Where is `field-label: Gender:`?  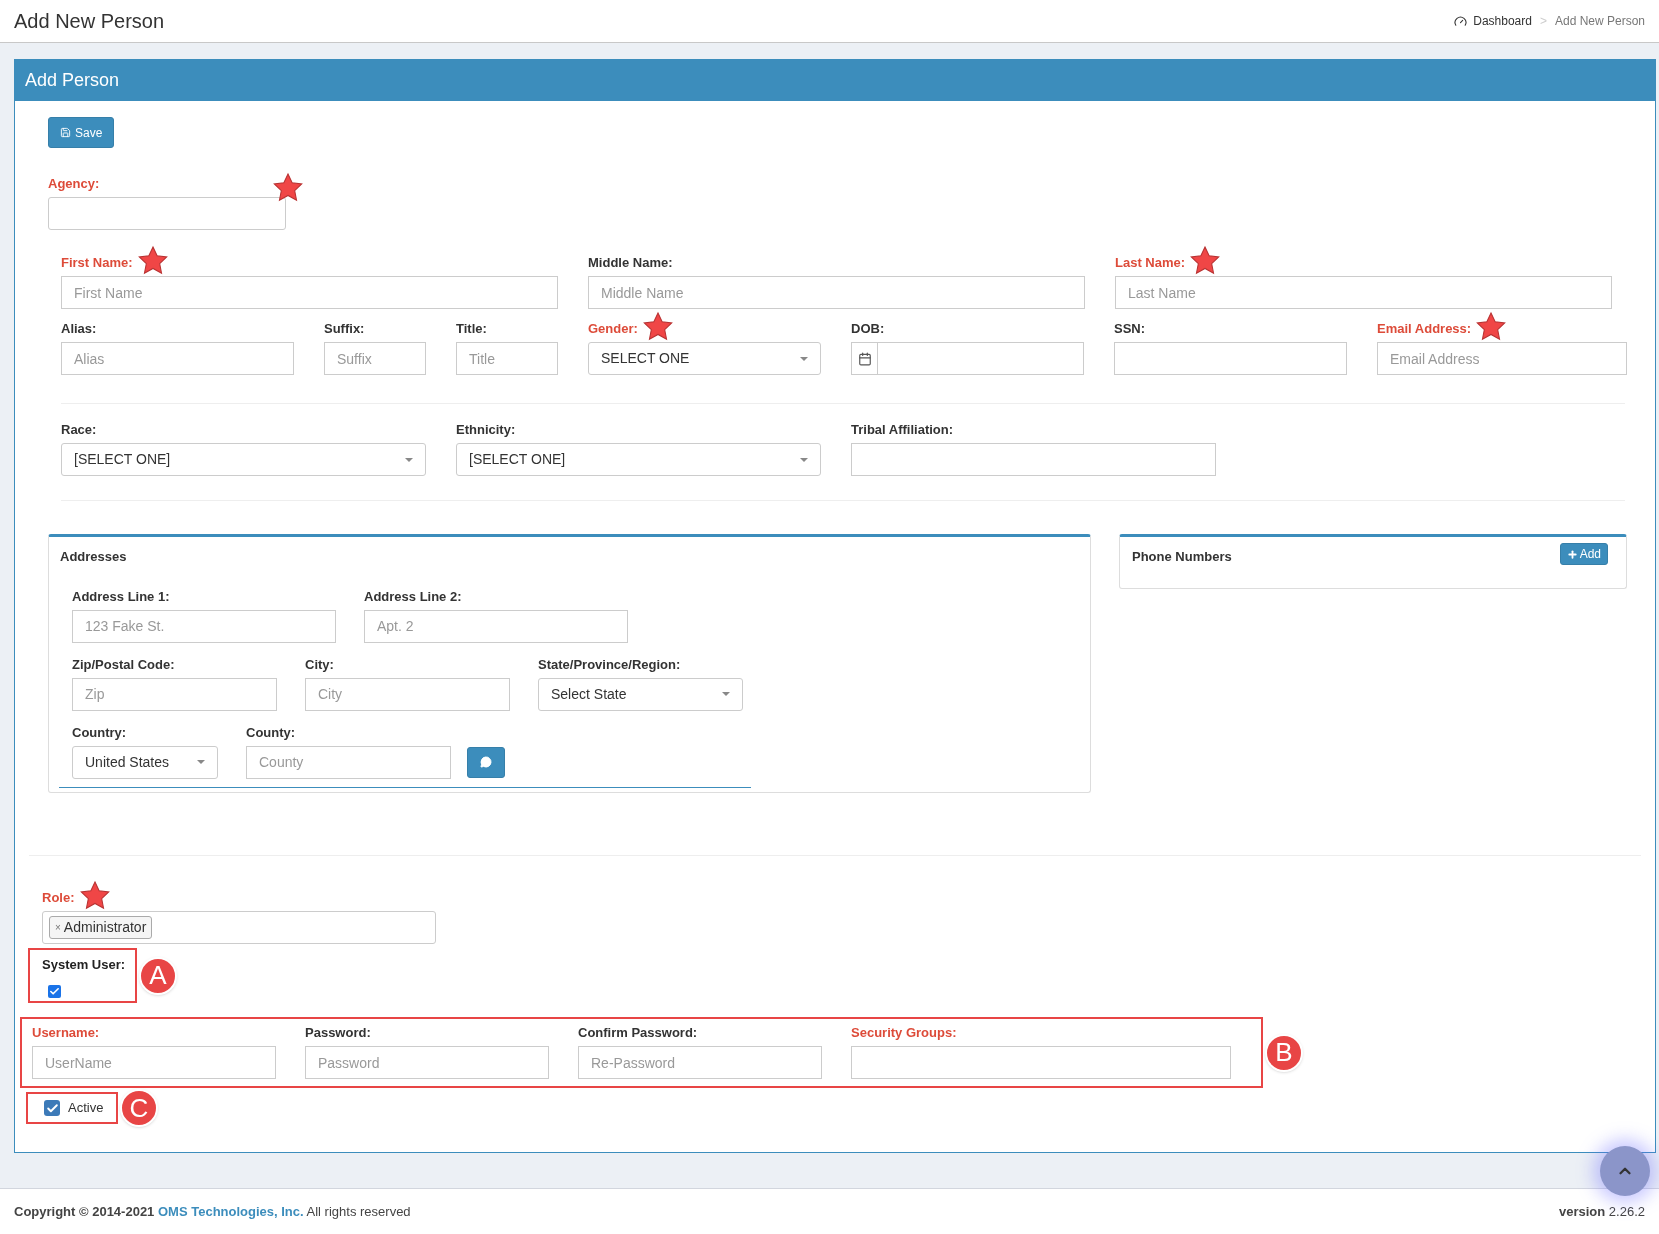
field-label: Gender: is located at coordinates (613, 328).